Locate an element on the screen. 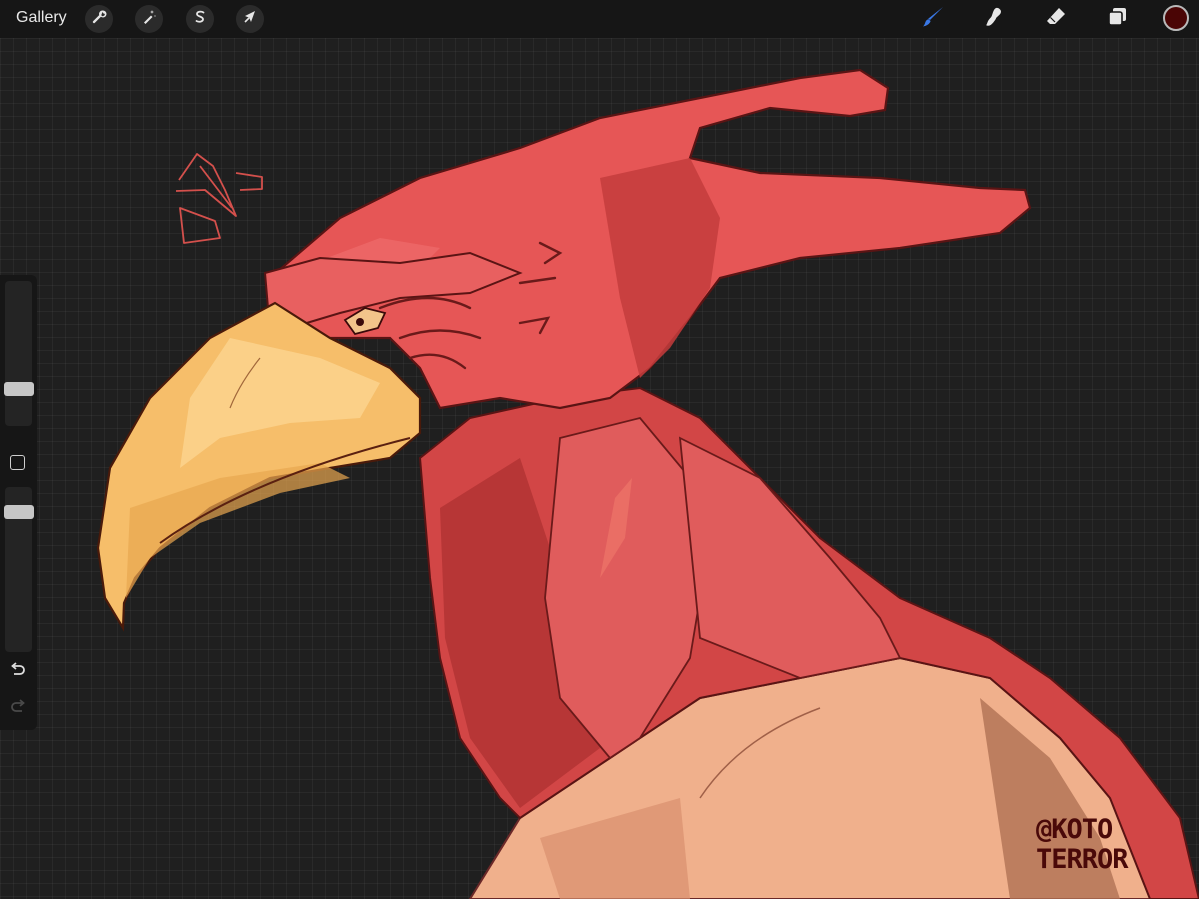 This screenshot has width=1199, height=899. redo-icon is located at coordinates (18, 707).